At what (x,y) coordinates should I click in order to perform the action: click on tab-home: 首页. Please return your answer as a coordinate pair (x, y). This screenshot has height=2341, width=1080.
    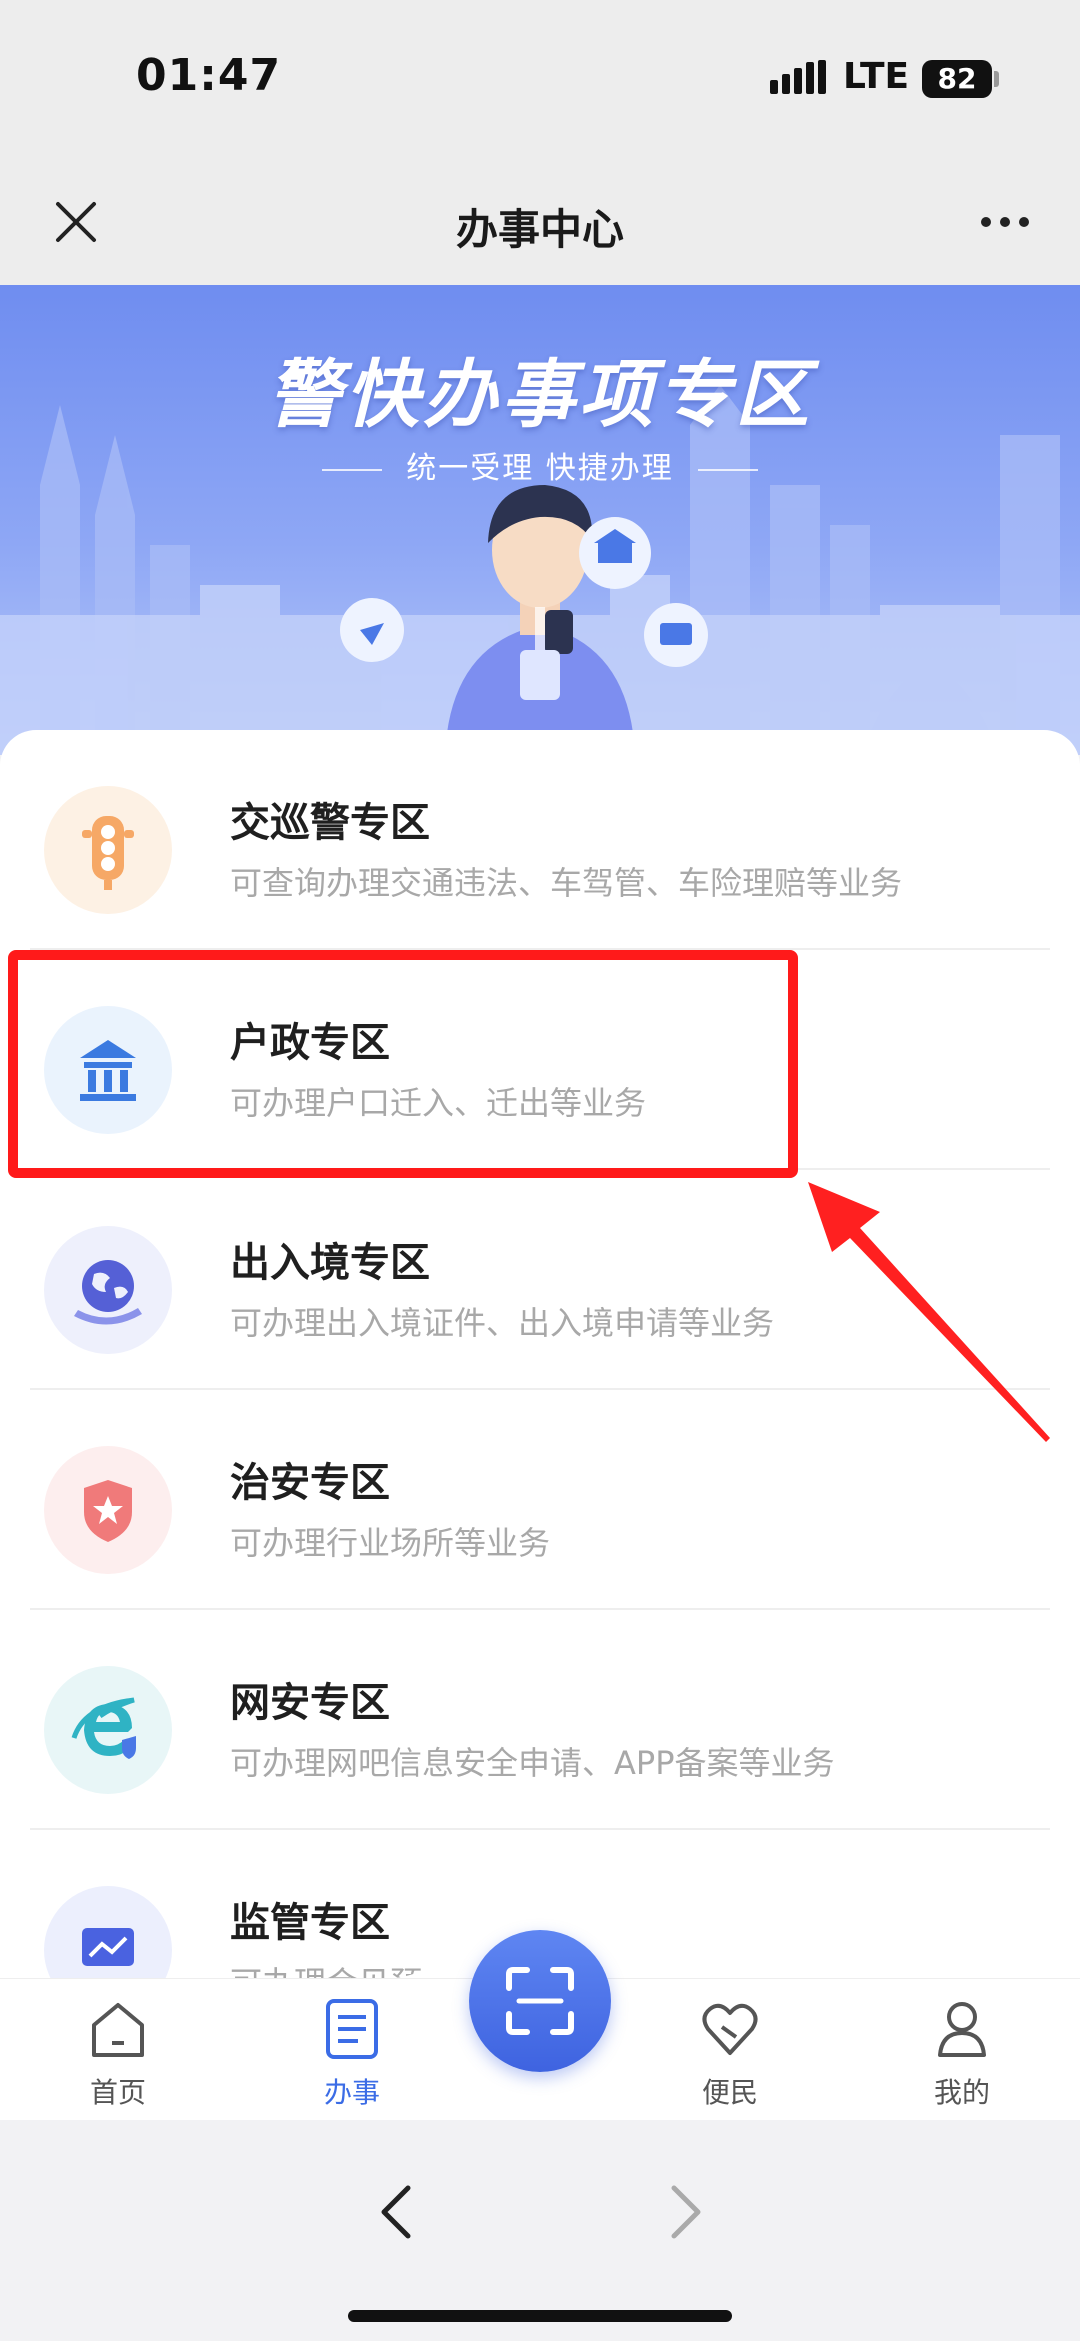
    Looking at the image, I should click on (118, 2050).